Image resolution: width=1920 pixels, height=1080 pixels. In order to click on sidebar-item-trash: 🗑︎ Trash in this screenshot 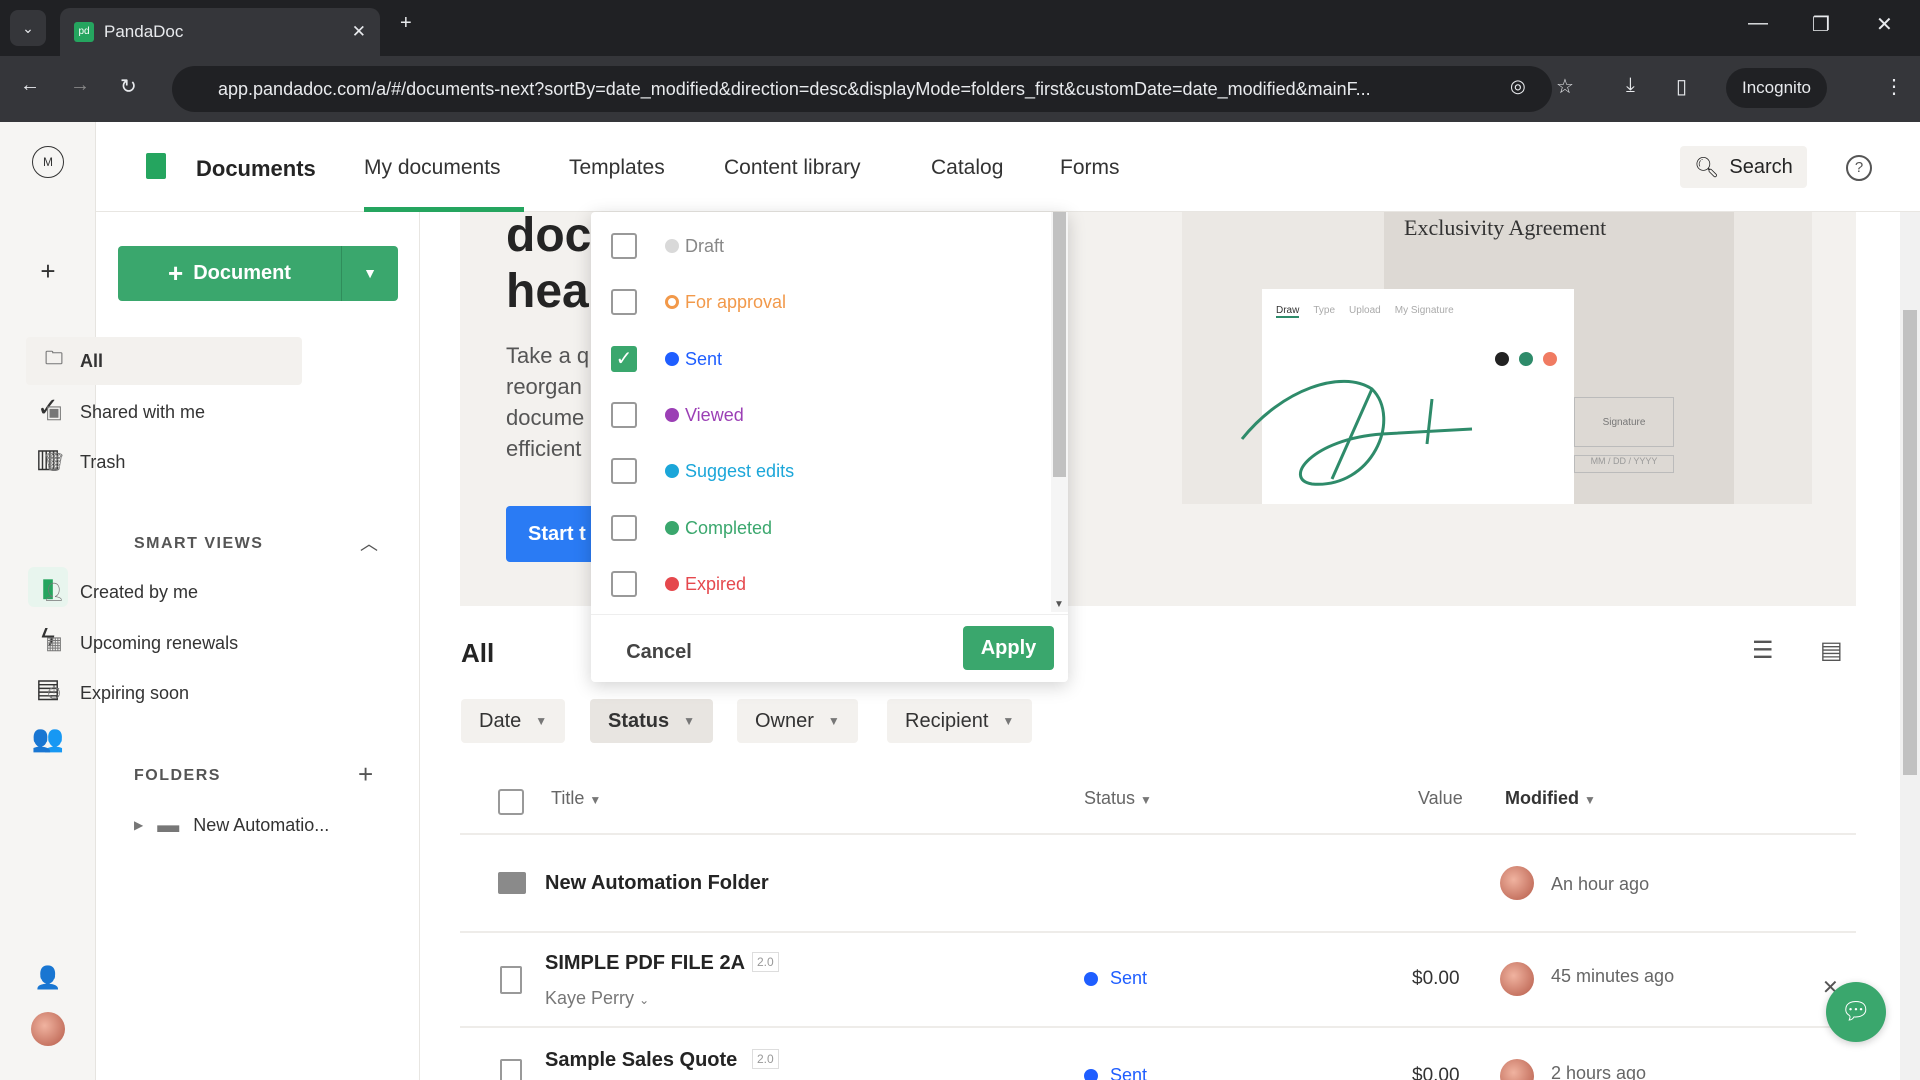, I will do `click(164, 462)`.